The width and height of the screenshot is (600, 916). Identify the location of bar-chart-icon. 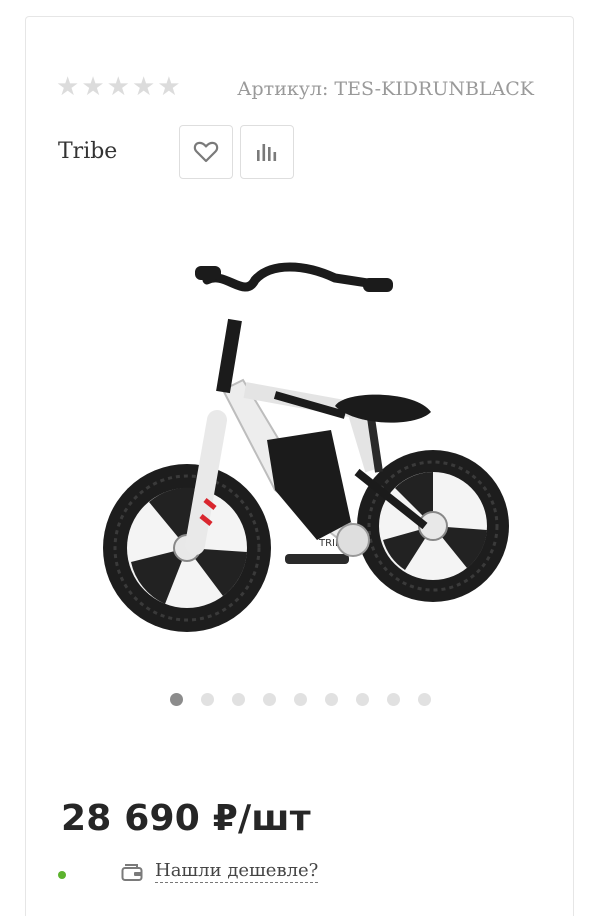
(267, 152).